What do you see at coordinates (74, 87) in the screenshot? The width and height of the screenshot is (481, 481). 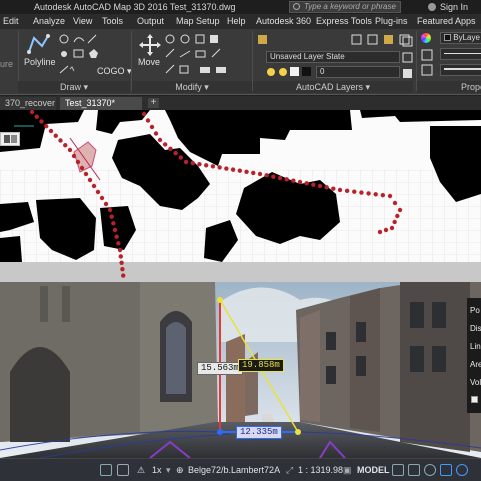 I see `draw-panel-footer: Draw ▾` at bounding box center [74, 87].